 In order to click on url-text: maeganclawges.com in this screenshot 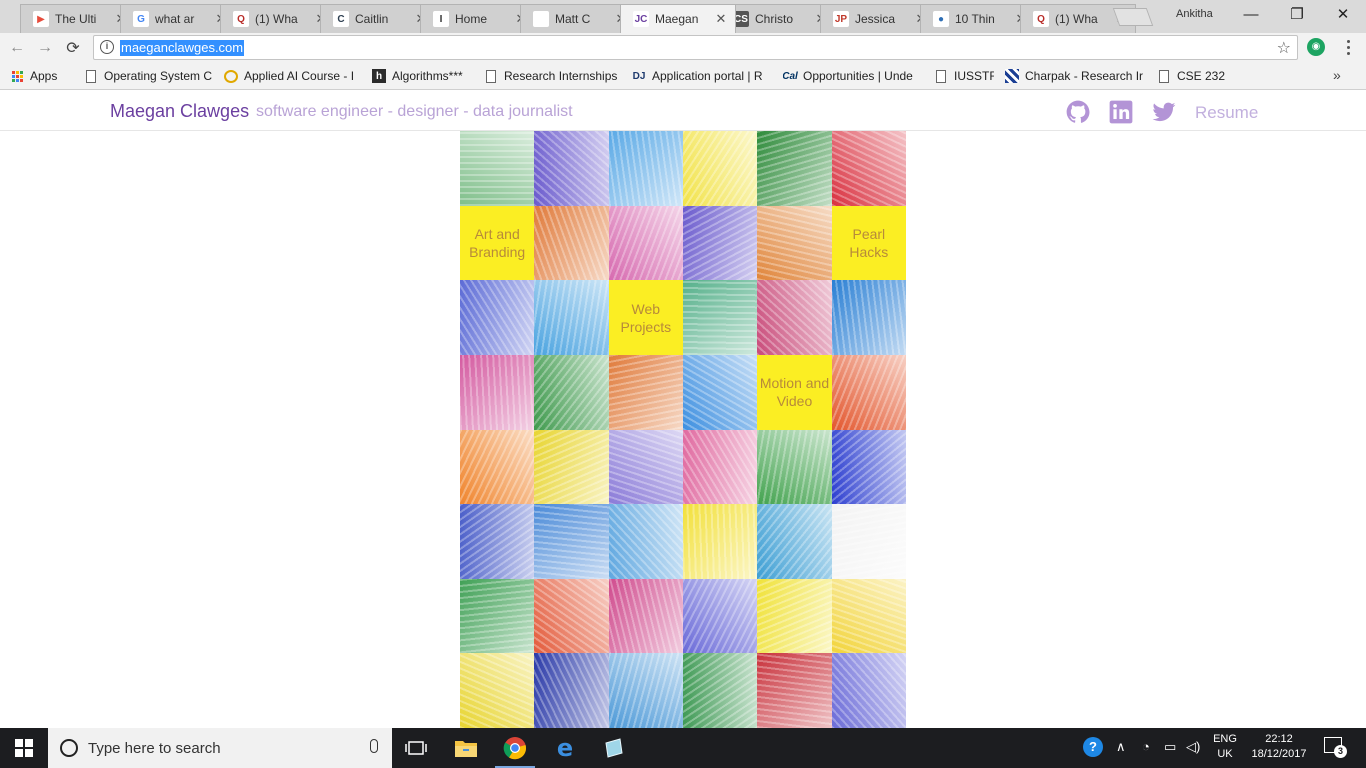, I will do `click(182, 48)`.